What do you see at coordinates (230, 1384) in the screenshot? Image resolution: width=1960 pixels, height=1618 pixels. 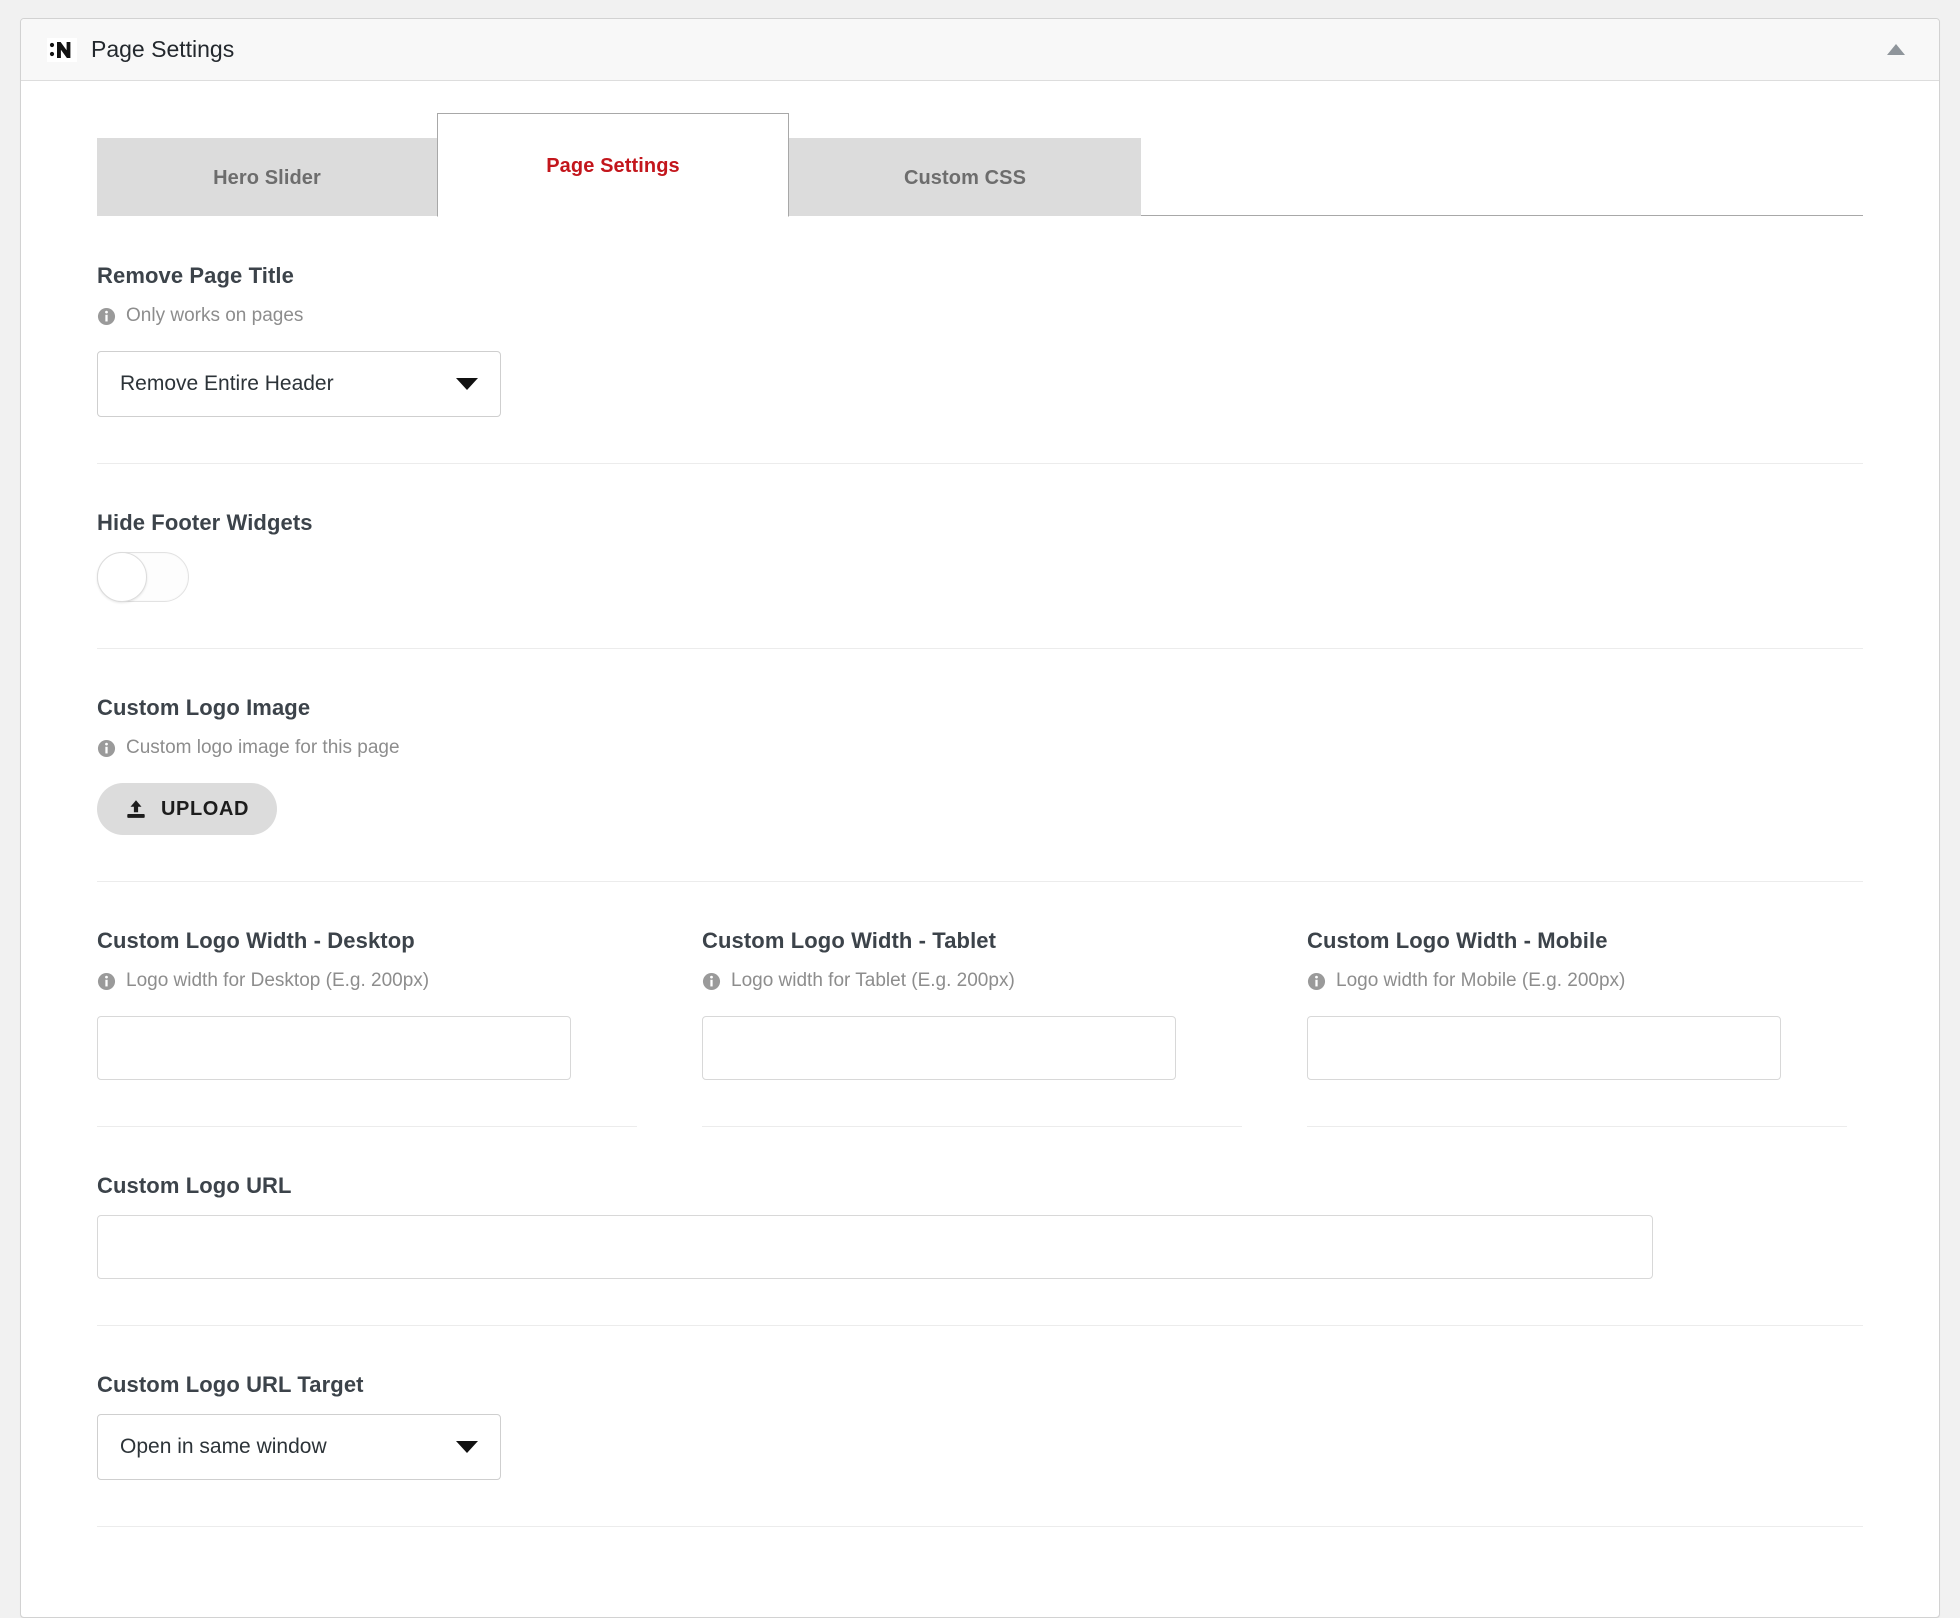 I see `field-label: Custom Logo URL Target` at bounding box center [230, 1384].